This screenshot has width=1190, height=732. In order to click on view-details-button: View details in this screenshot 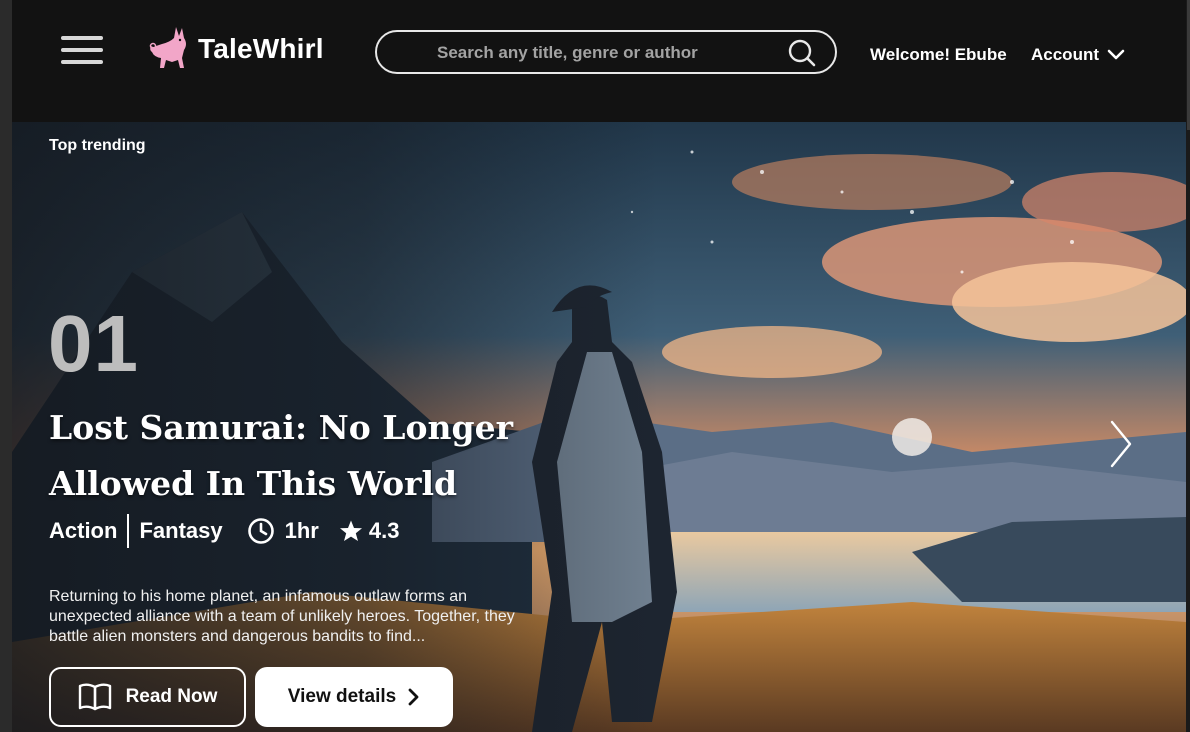, I will do `click(354, 697)`.